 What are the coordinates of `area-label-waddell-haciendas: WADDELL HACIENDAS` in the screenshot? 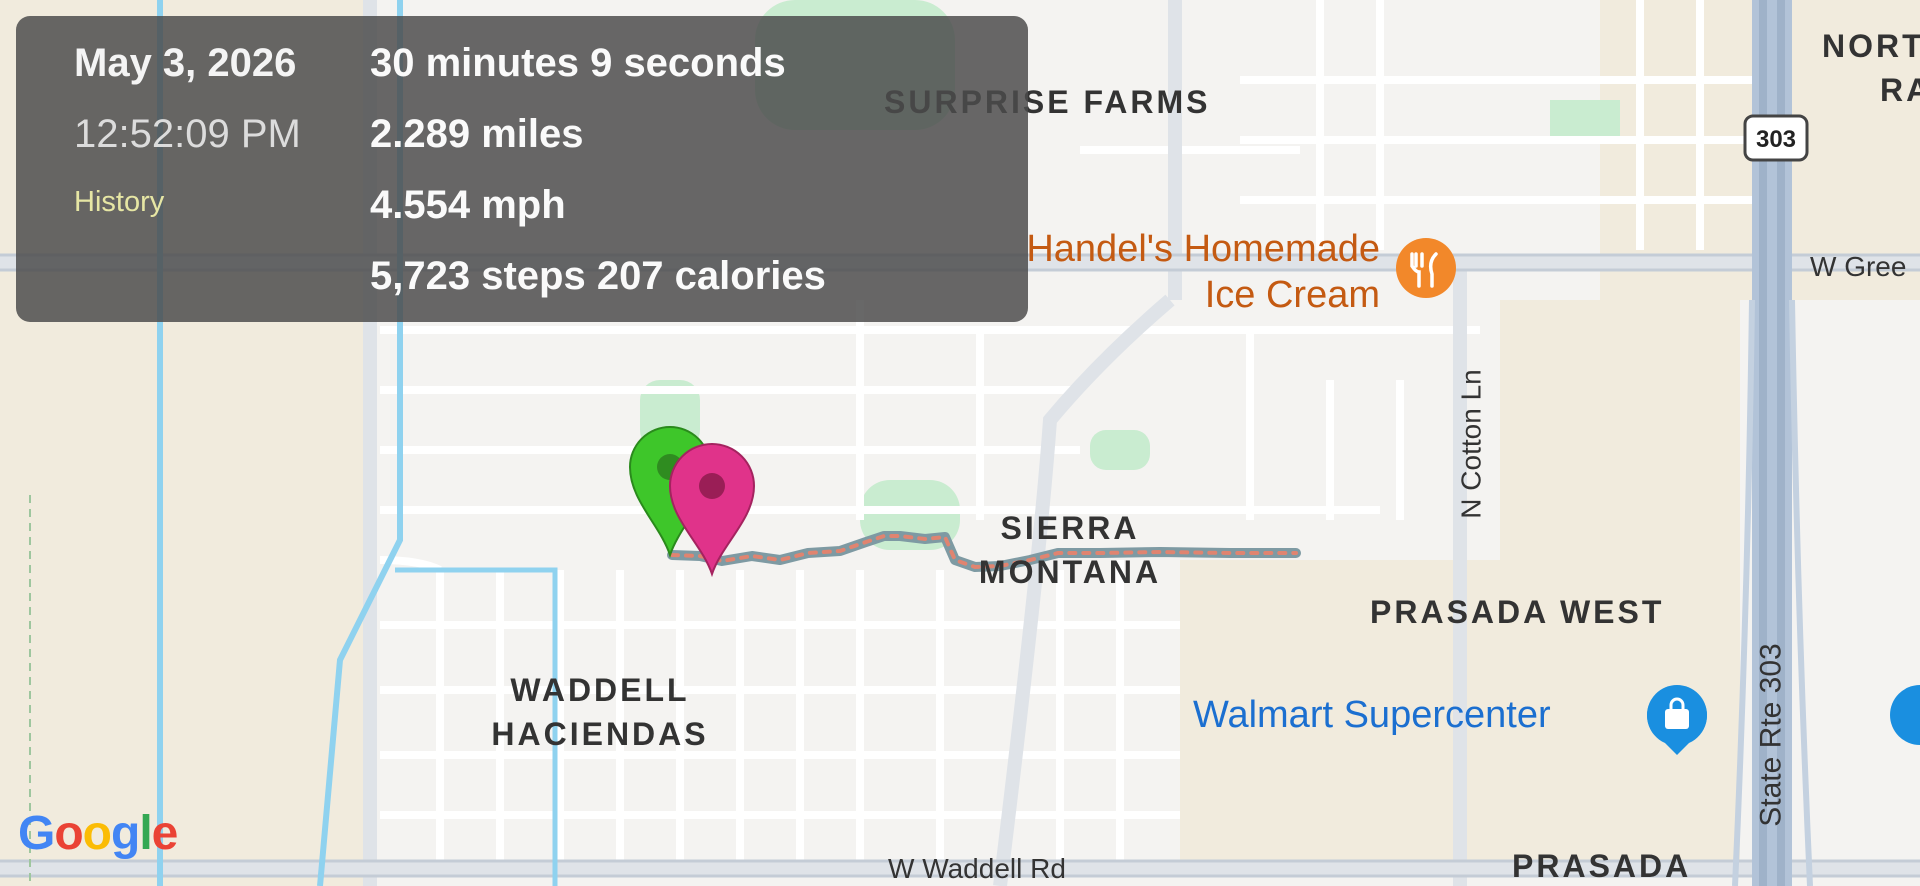 It's located at (600, 712).